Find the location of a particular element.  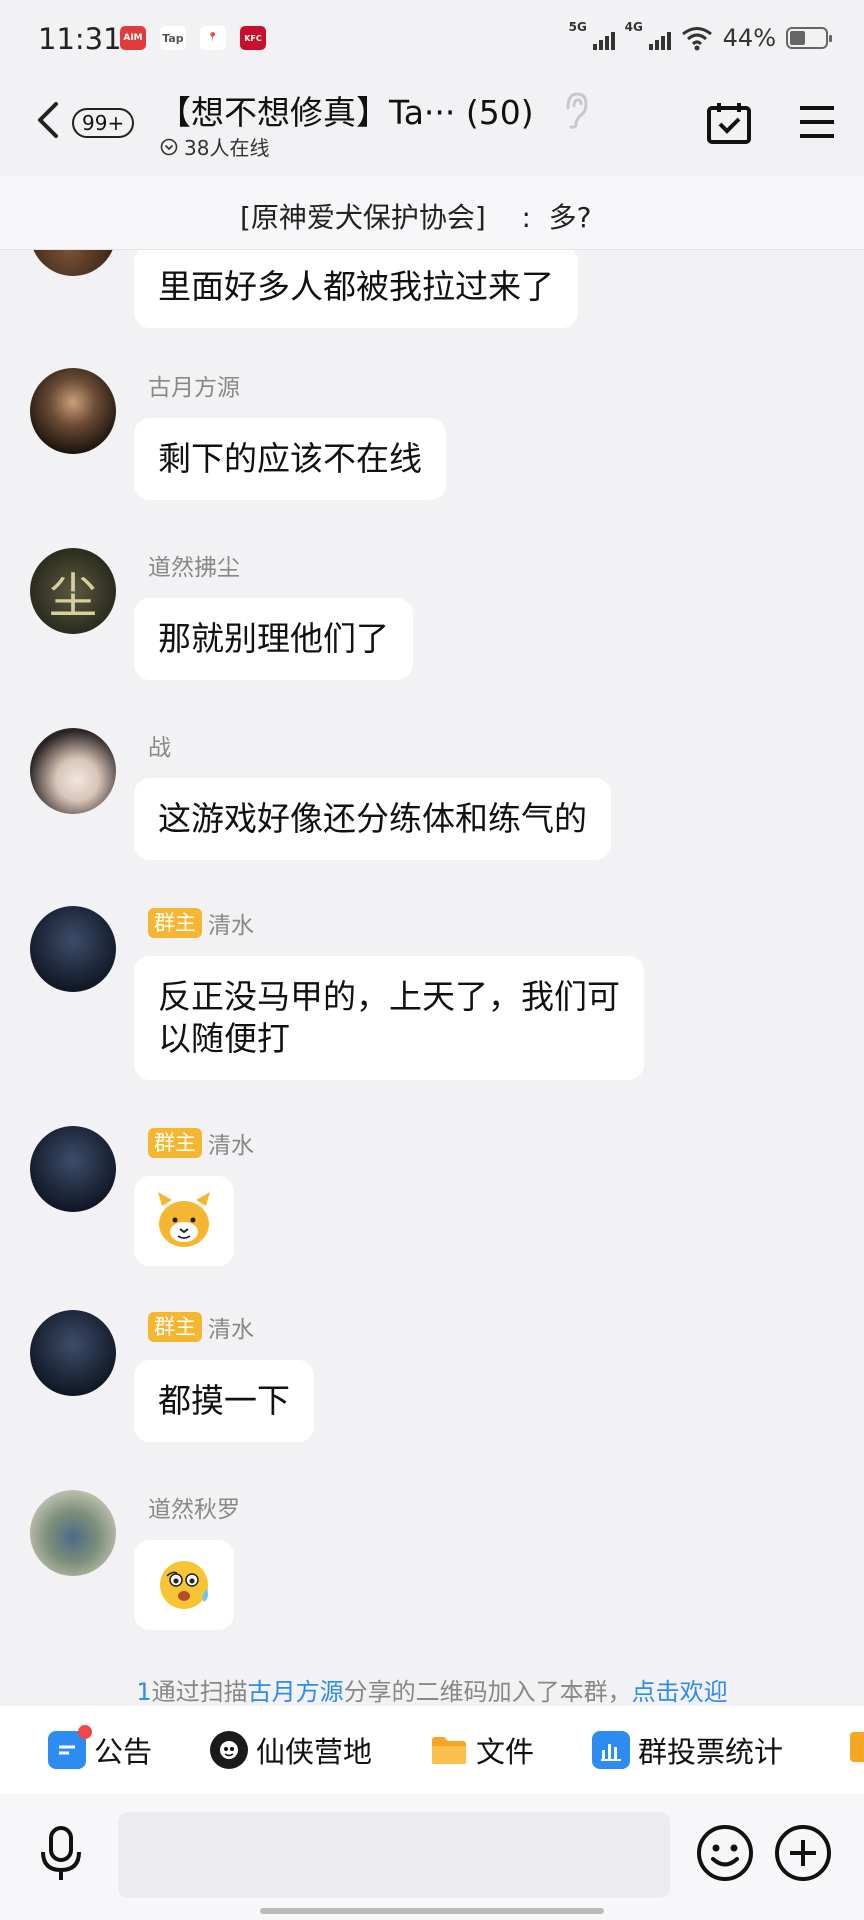

message-line: 以随便打 is located at coordinates (224, 1038).